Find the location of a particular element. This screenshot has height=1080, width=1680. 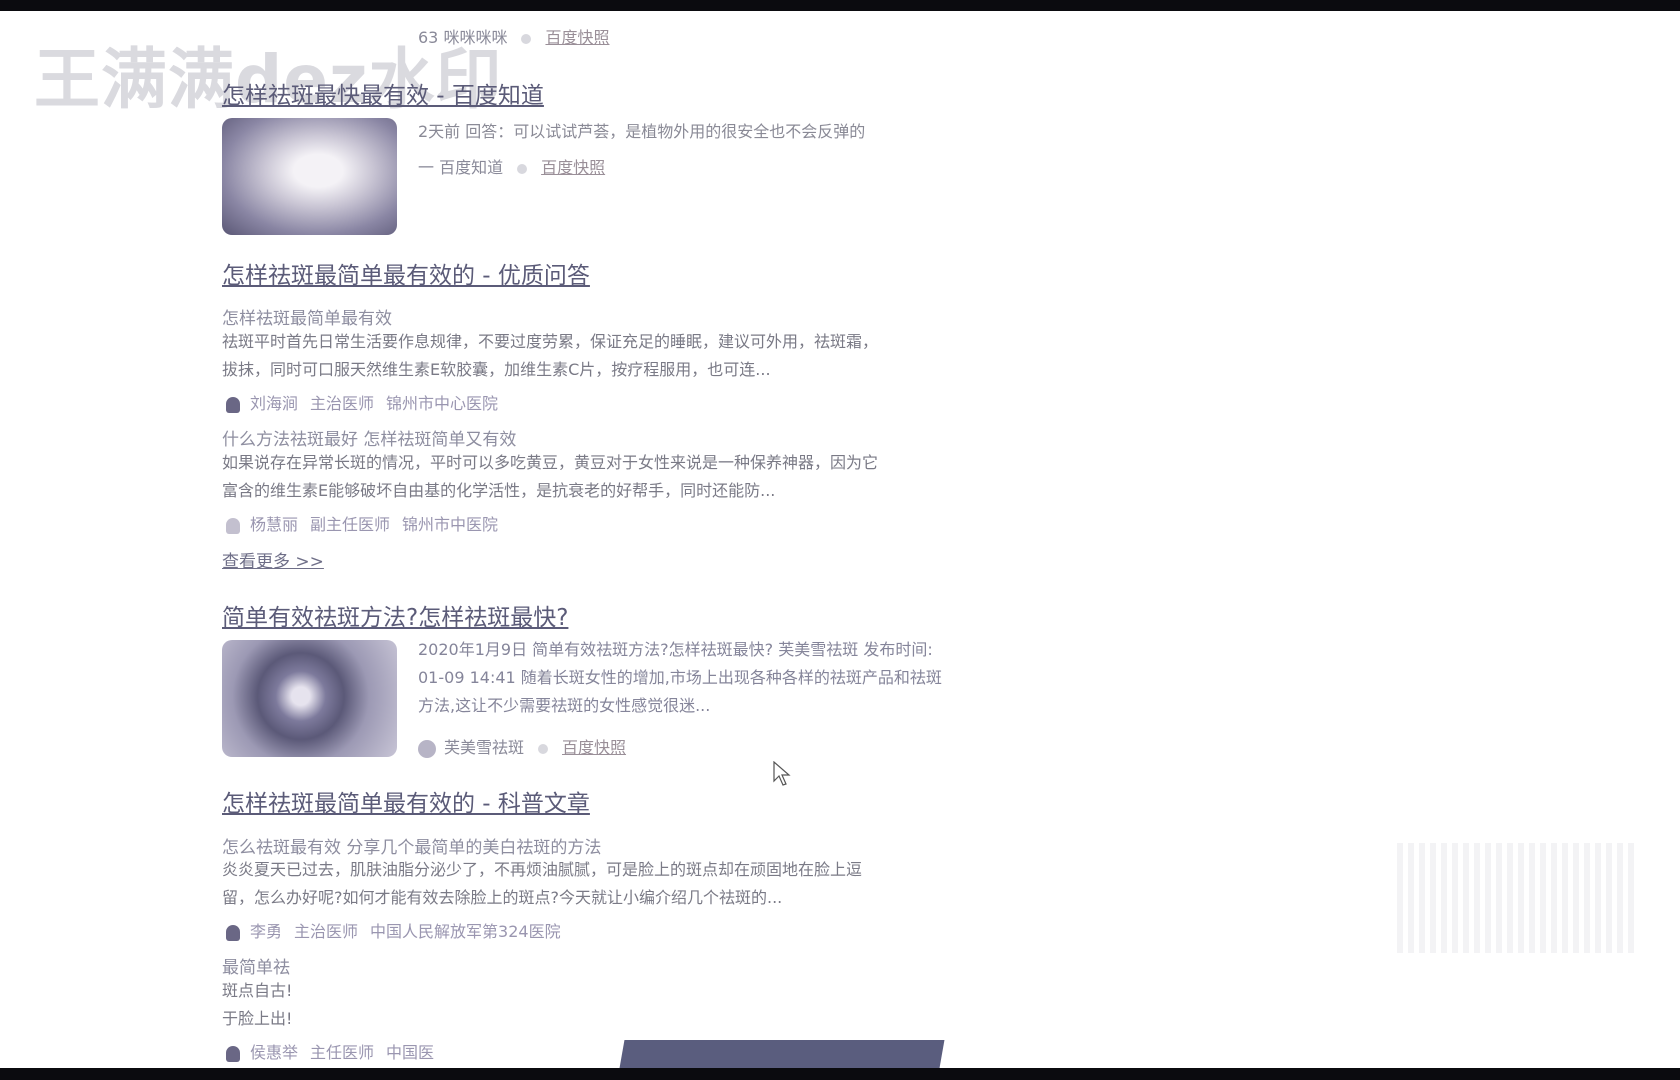

result-item: 怎样祛斑最简单最有效的 - 科普文章 is located at coordinates (602, 801).